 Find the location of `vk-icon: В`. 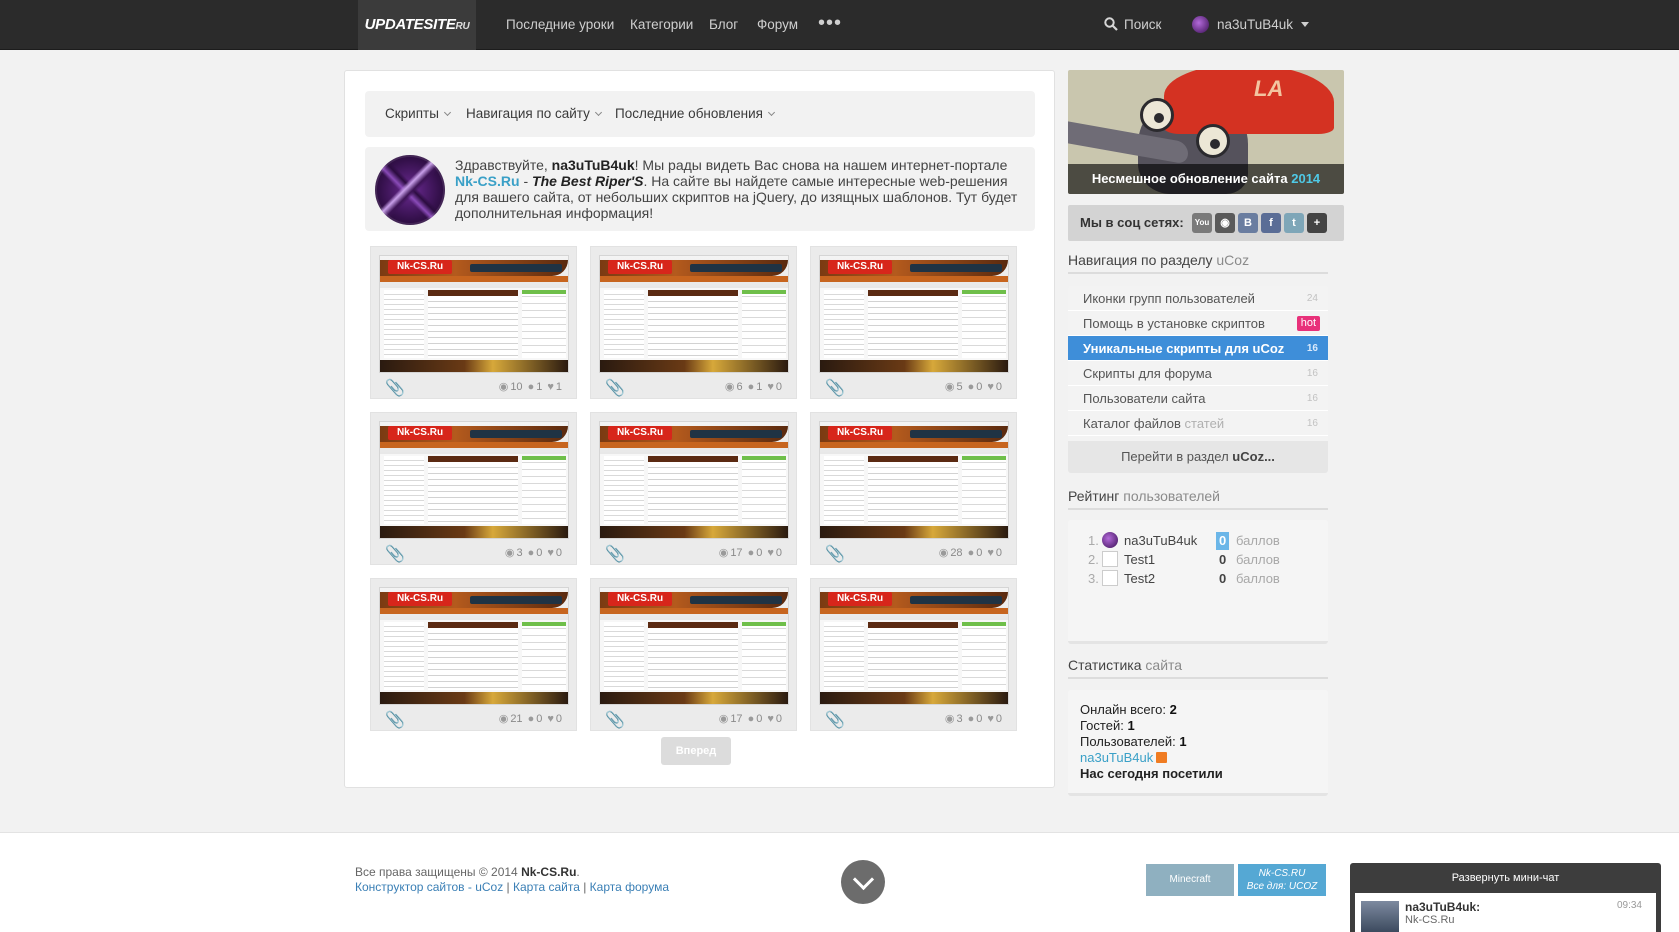

vk-icon: В is located at coordinates (1248, 223).